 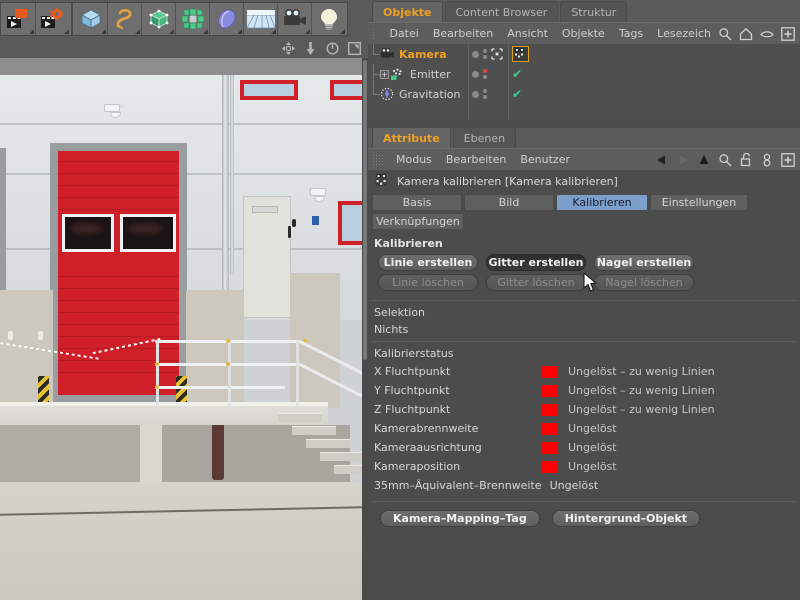 I want to click on transform-tag, so click(x=497, y=54).